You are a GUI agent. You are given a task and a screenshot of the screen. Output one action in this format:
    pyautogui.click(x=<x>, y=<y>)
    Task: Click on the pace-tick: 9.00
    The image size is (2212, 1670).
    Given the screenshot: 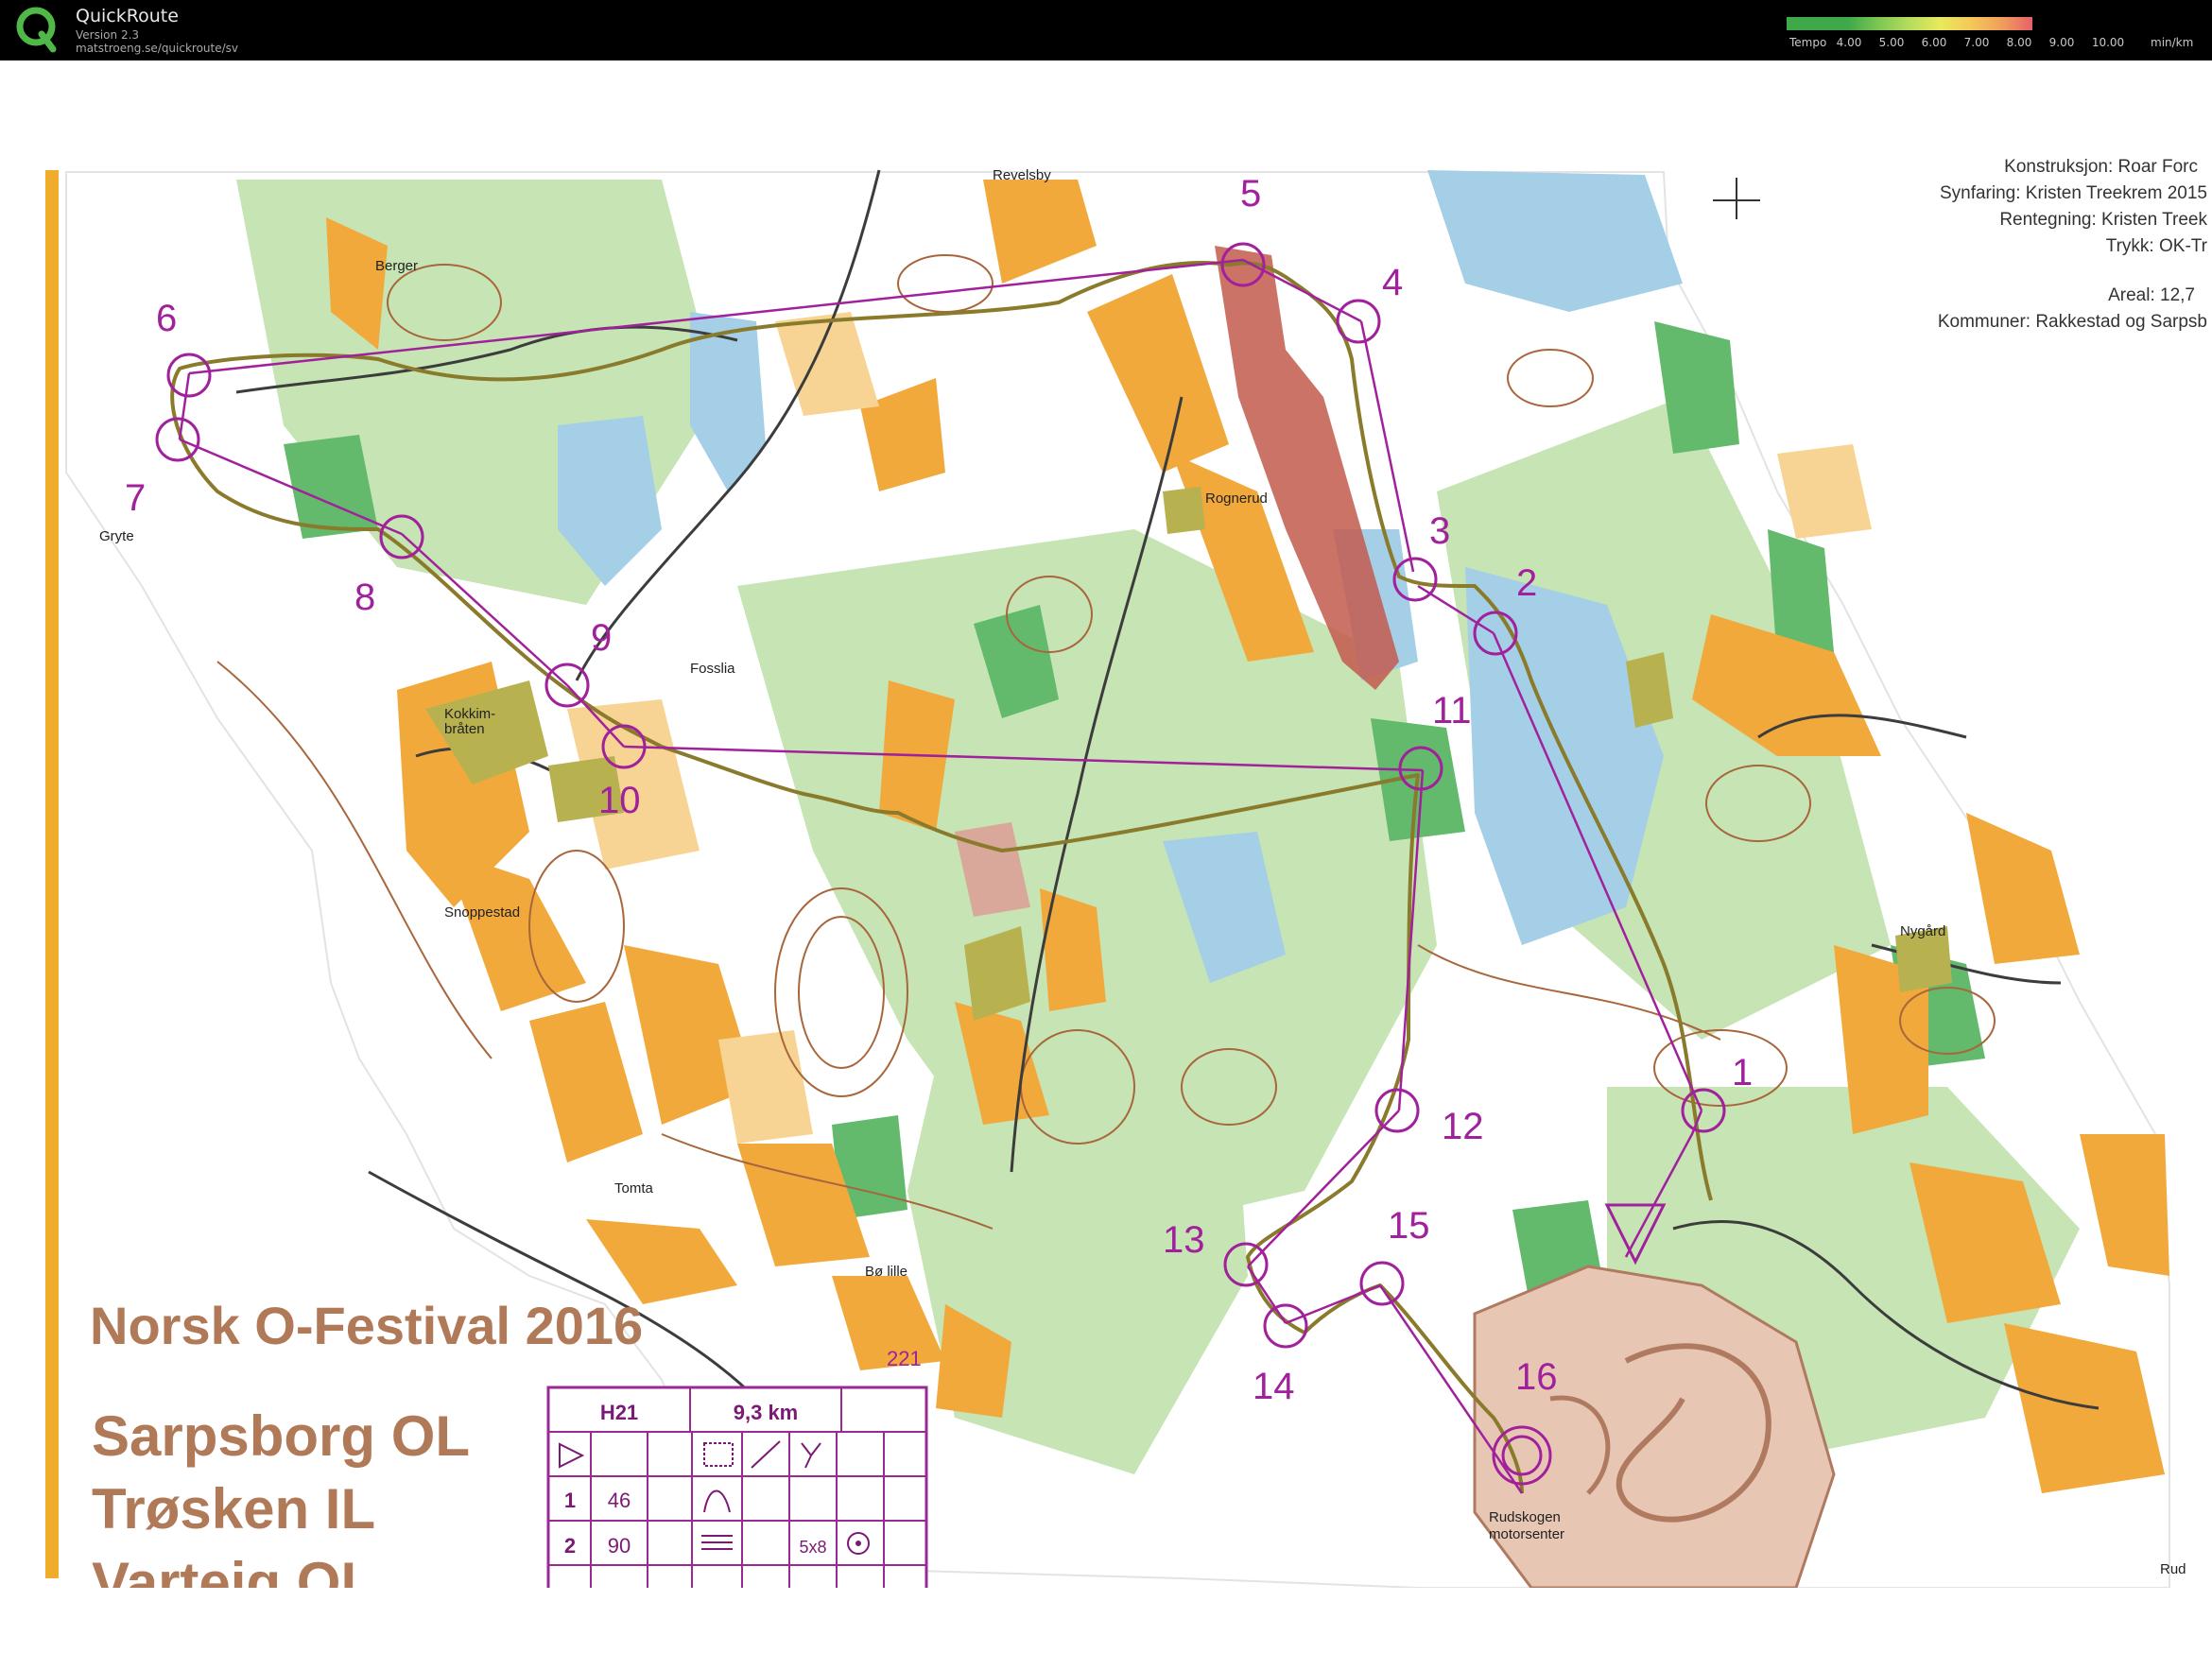 What is the action you would take?
    pyautogui.click(x=2061, y=43)
    